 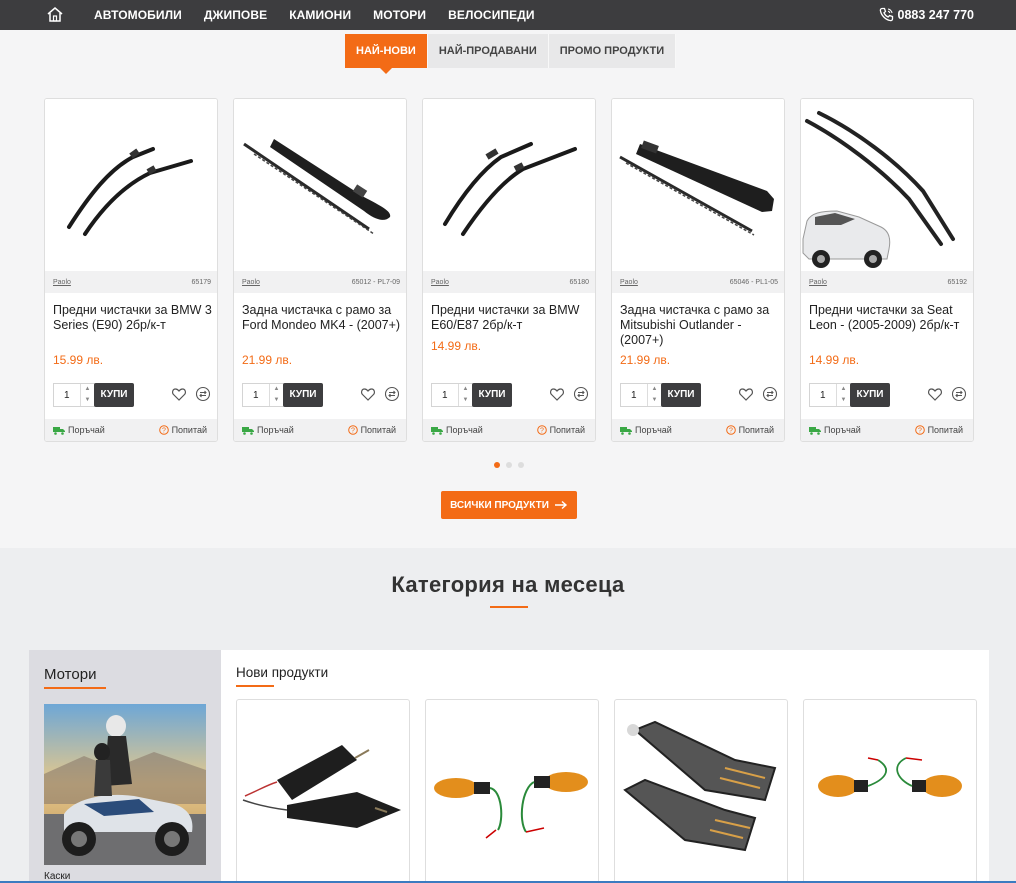 I want to click on product-meta: Paolo 65192, so click(x=887, y=282).